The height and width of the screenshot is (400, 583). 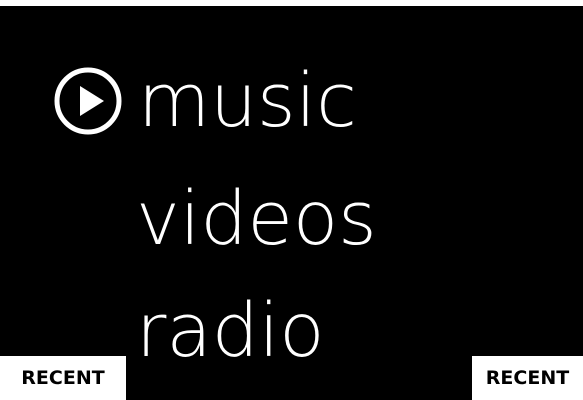 I want to click on recent-tile-left: RECENT, so click(x=63, y=378).